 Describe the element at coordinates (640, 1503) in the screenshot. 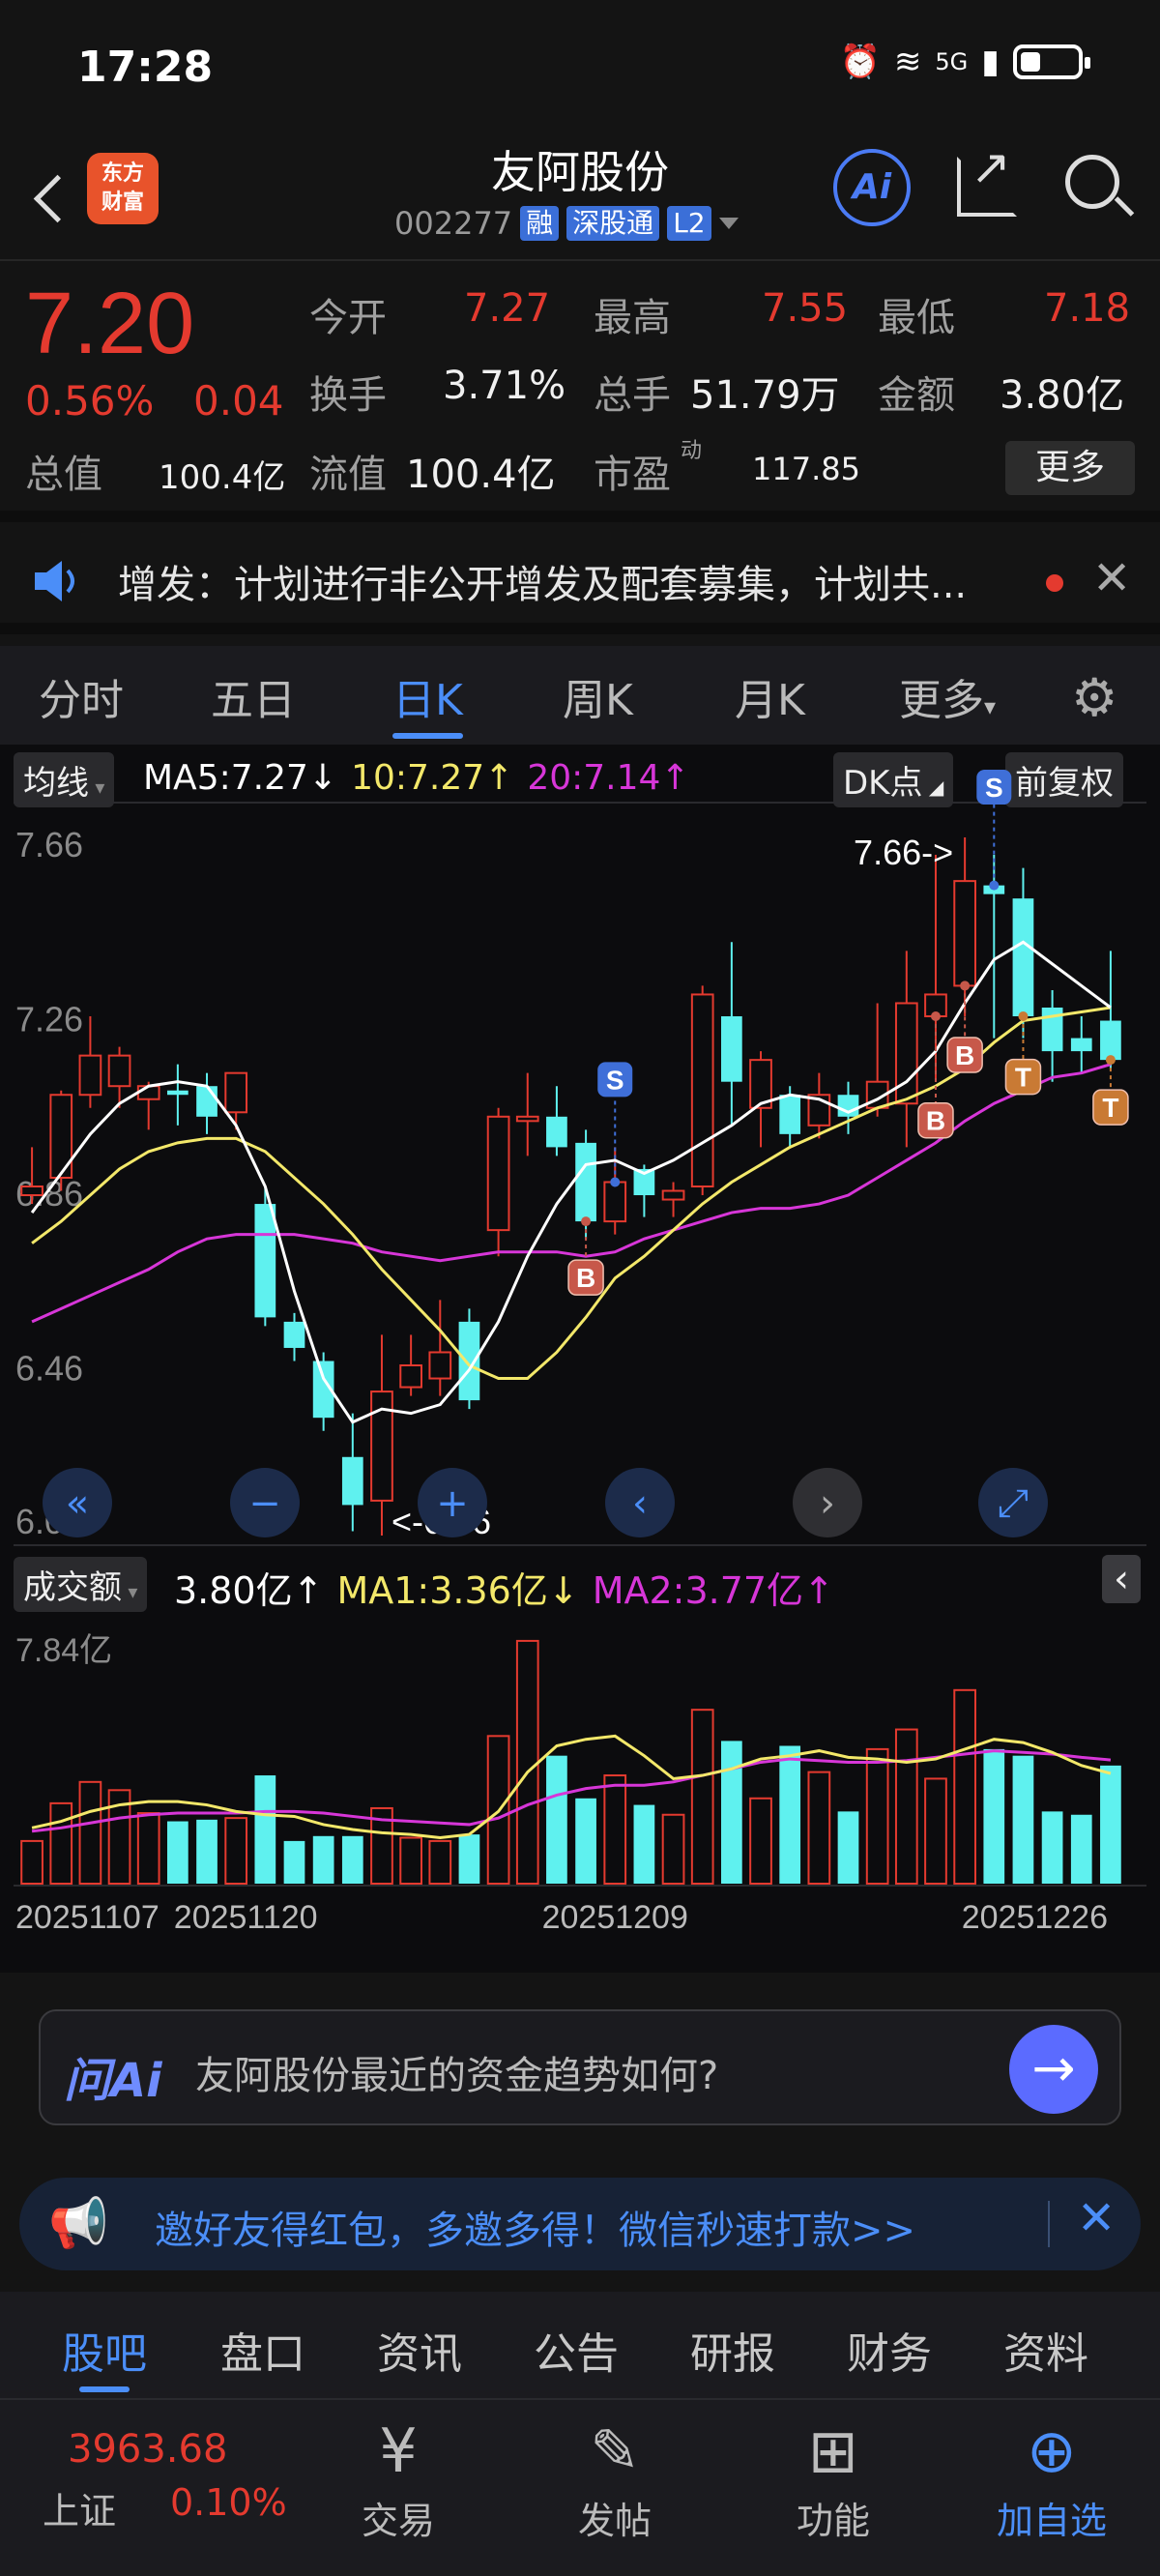

I see `scroll-left-icon-glyph: ‹` at that location.